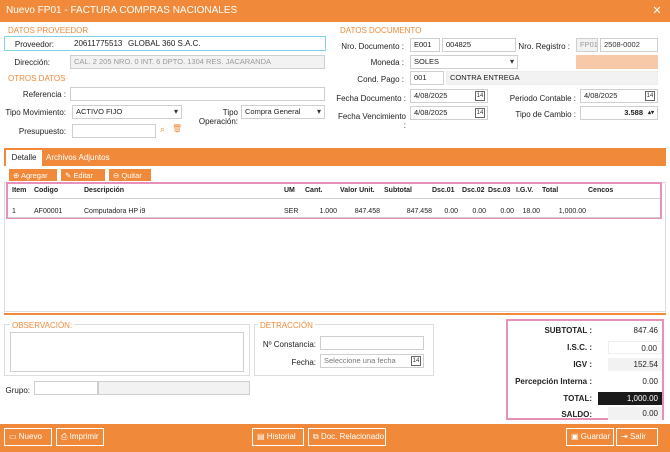  I want to click on search-icon: ⌕, so click(162, 129).